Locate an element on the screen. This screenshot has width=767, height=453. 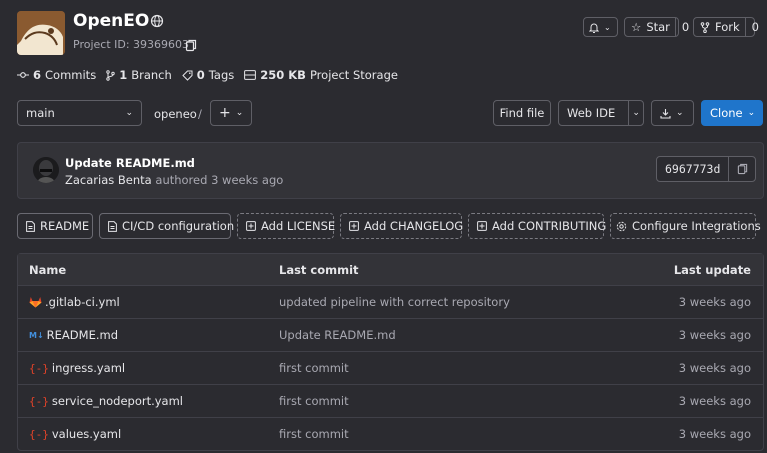
storage-link: 250 KB Project Storage is located at coordinates (321, 75).